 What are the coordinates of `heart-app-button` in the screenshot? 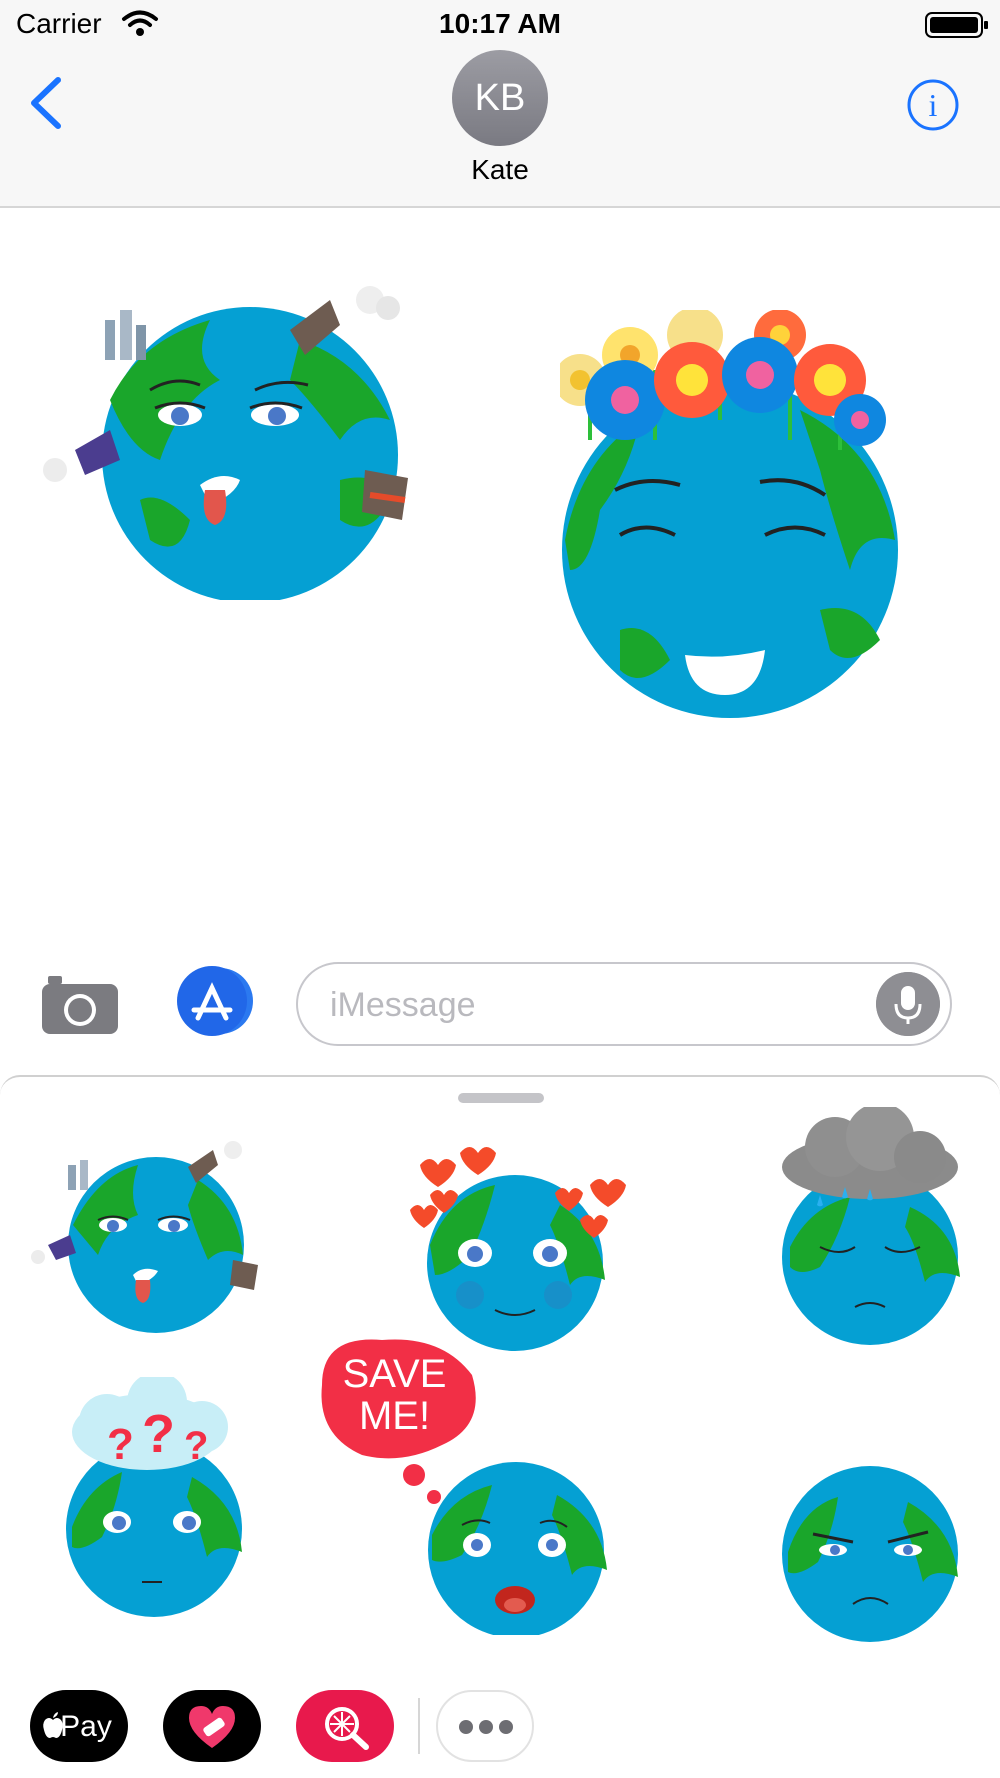 It's located at (212, 1726).